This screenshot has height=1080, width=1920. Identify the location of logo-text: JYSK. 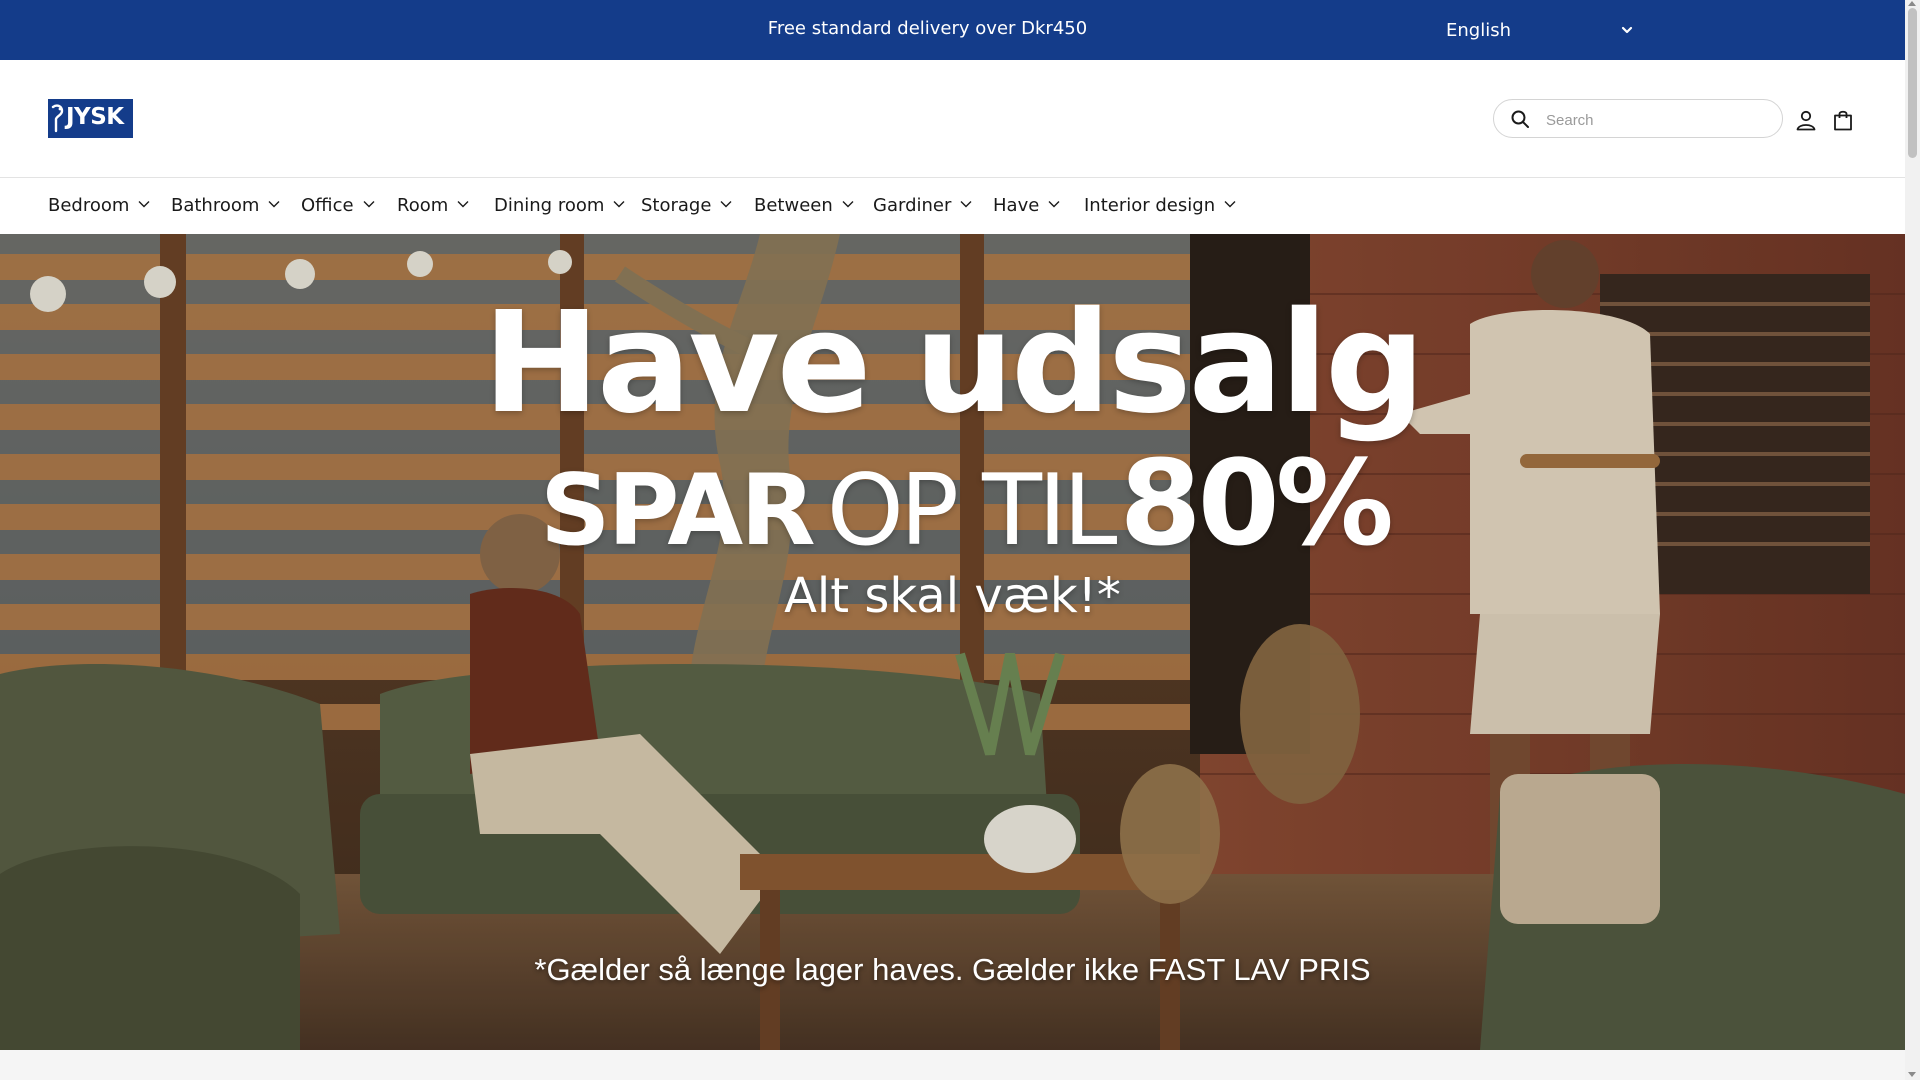
(95, 117).